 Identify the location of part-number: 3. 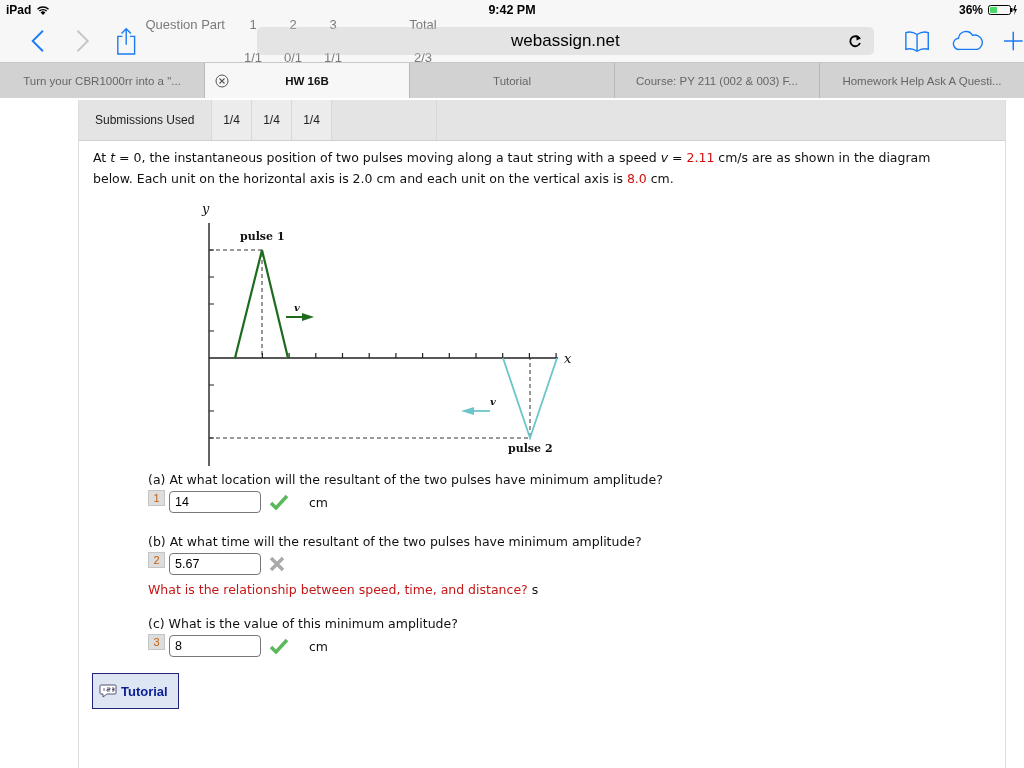
(156, 642).